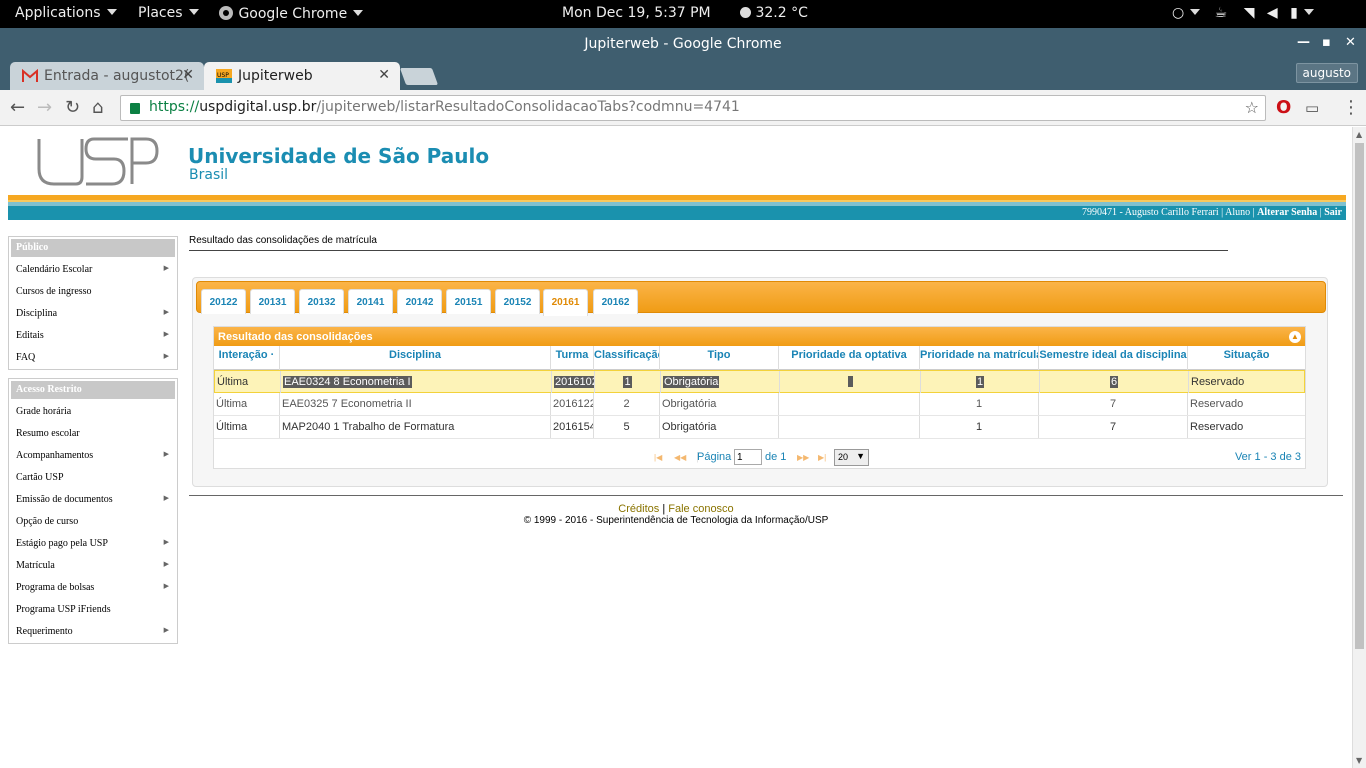 The image size is (1366, 768). I want to click on menu-item-label: Calendário Escolar, so click(54, 269).